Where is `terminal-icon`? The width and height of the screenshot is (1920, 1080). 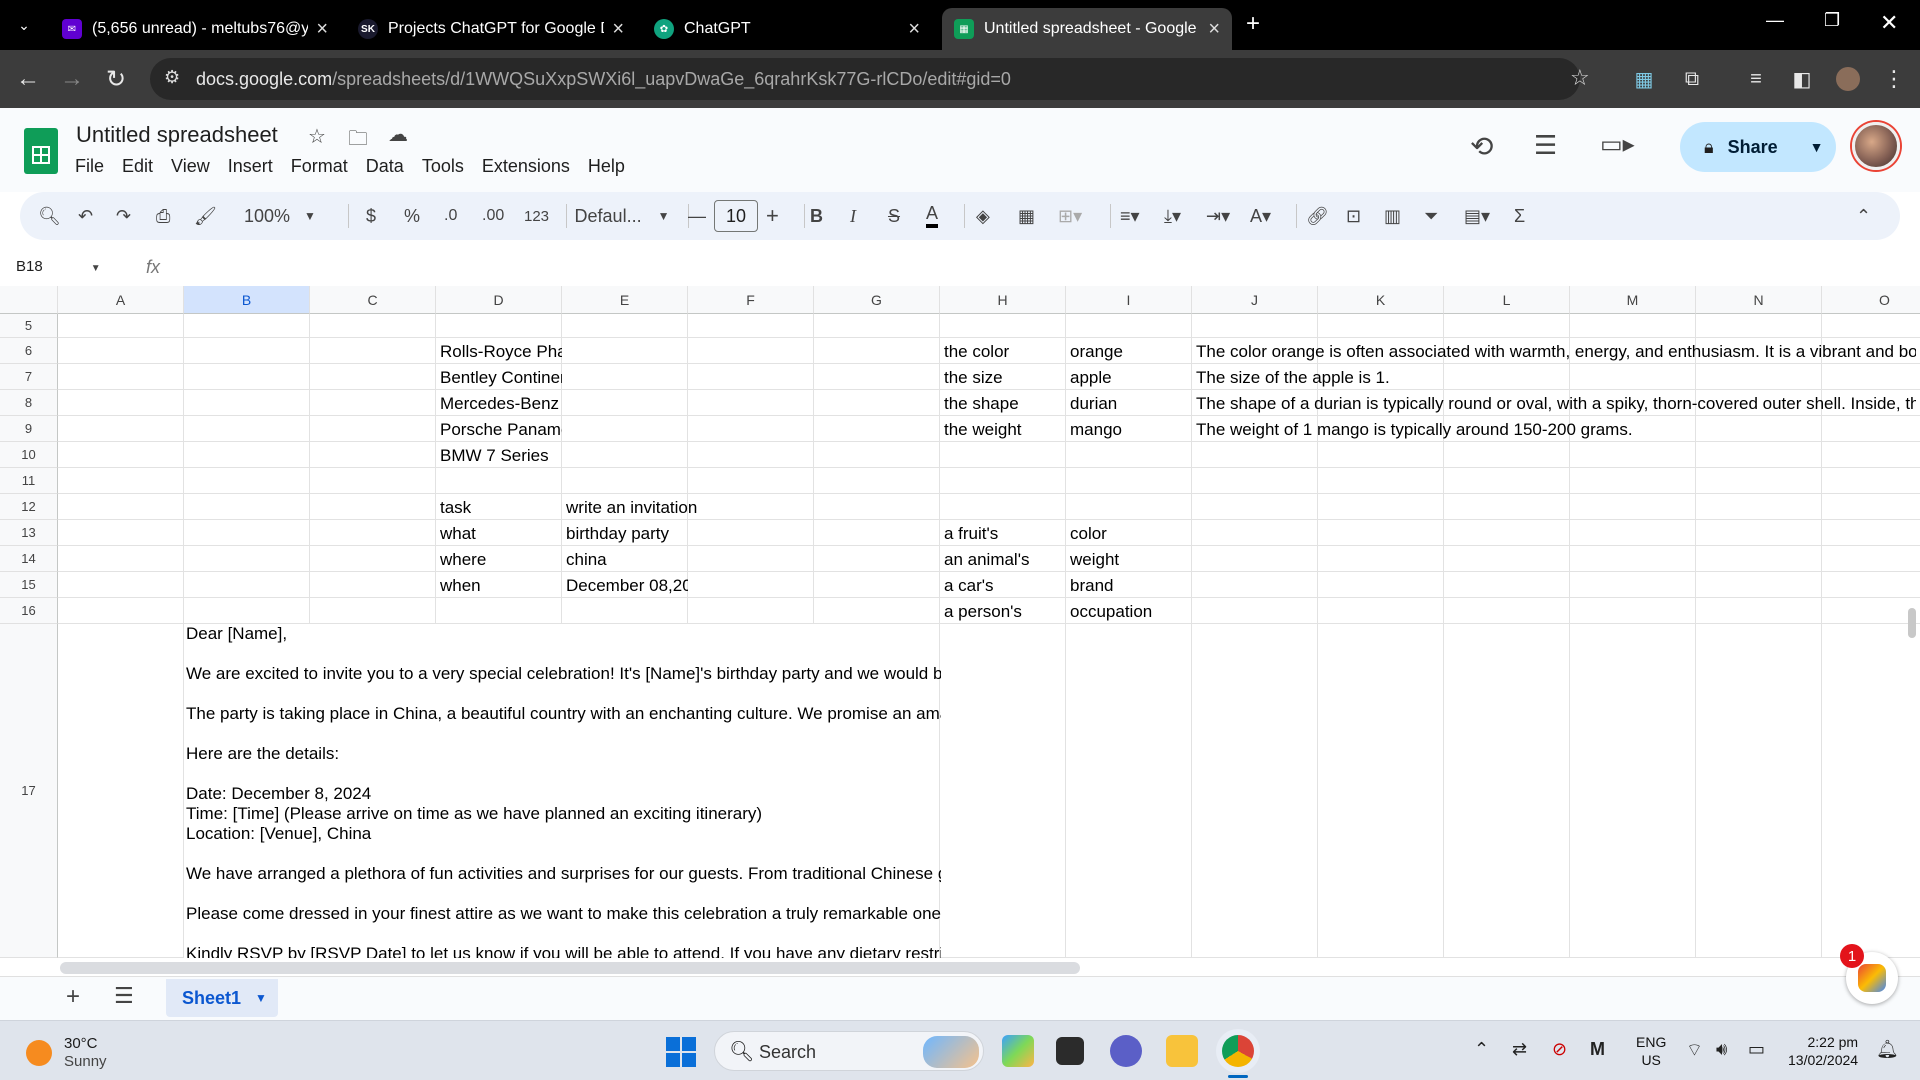 terminal-icon is located at coordinates (1070, 1051).